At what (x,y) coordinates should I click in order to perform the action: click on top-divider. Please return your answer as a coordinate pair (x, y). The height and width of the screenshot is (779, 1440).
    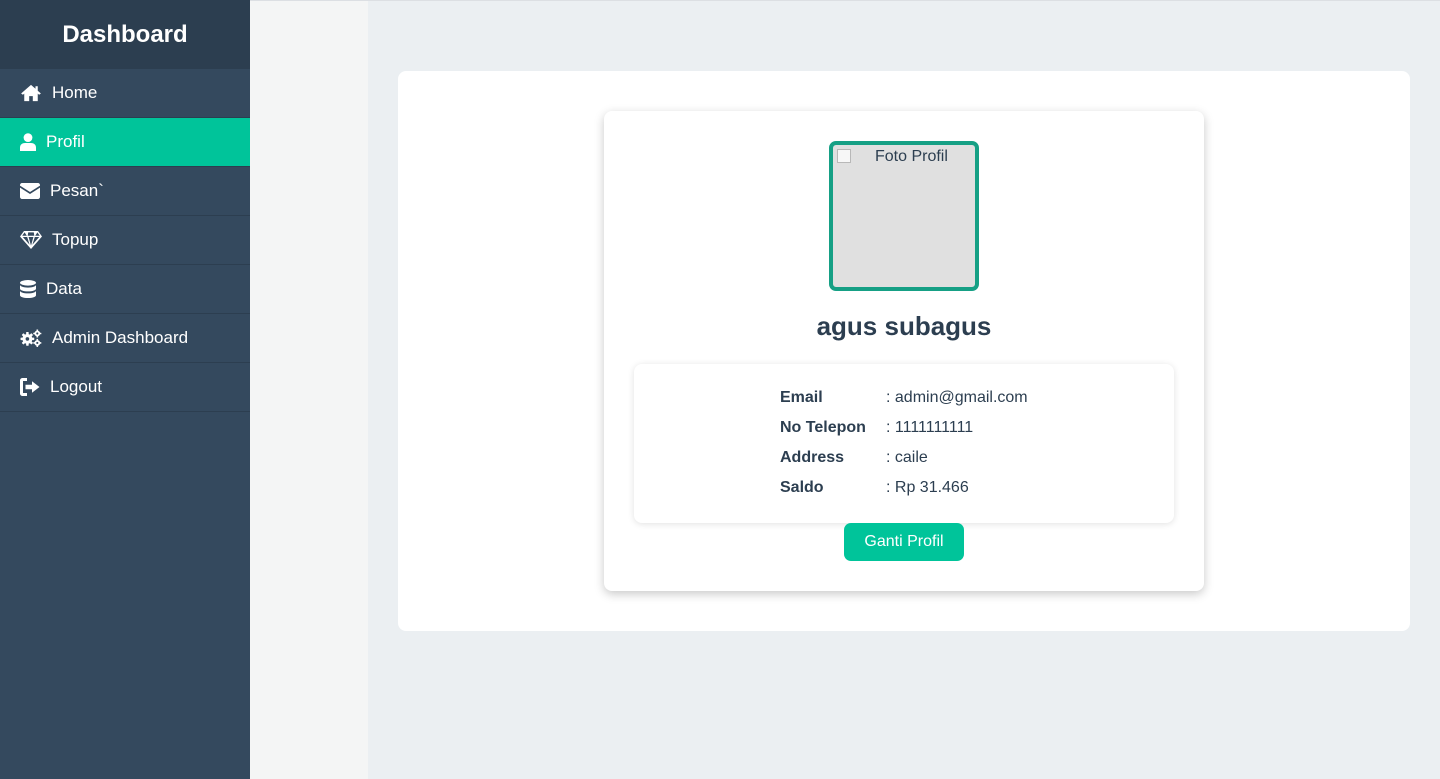
    Looking at the image, I should click on (845, 0).